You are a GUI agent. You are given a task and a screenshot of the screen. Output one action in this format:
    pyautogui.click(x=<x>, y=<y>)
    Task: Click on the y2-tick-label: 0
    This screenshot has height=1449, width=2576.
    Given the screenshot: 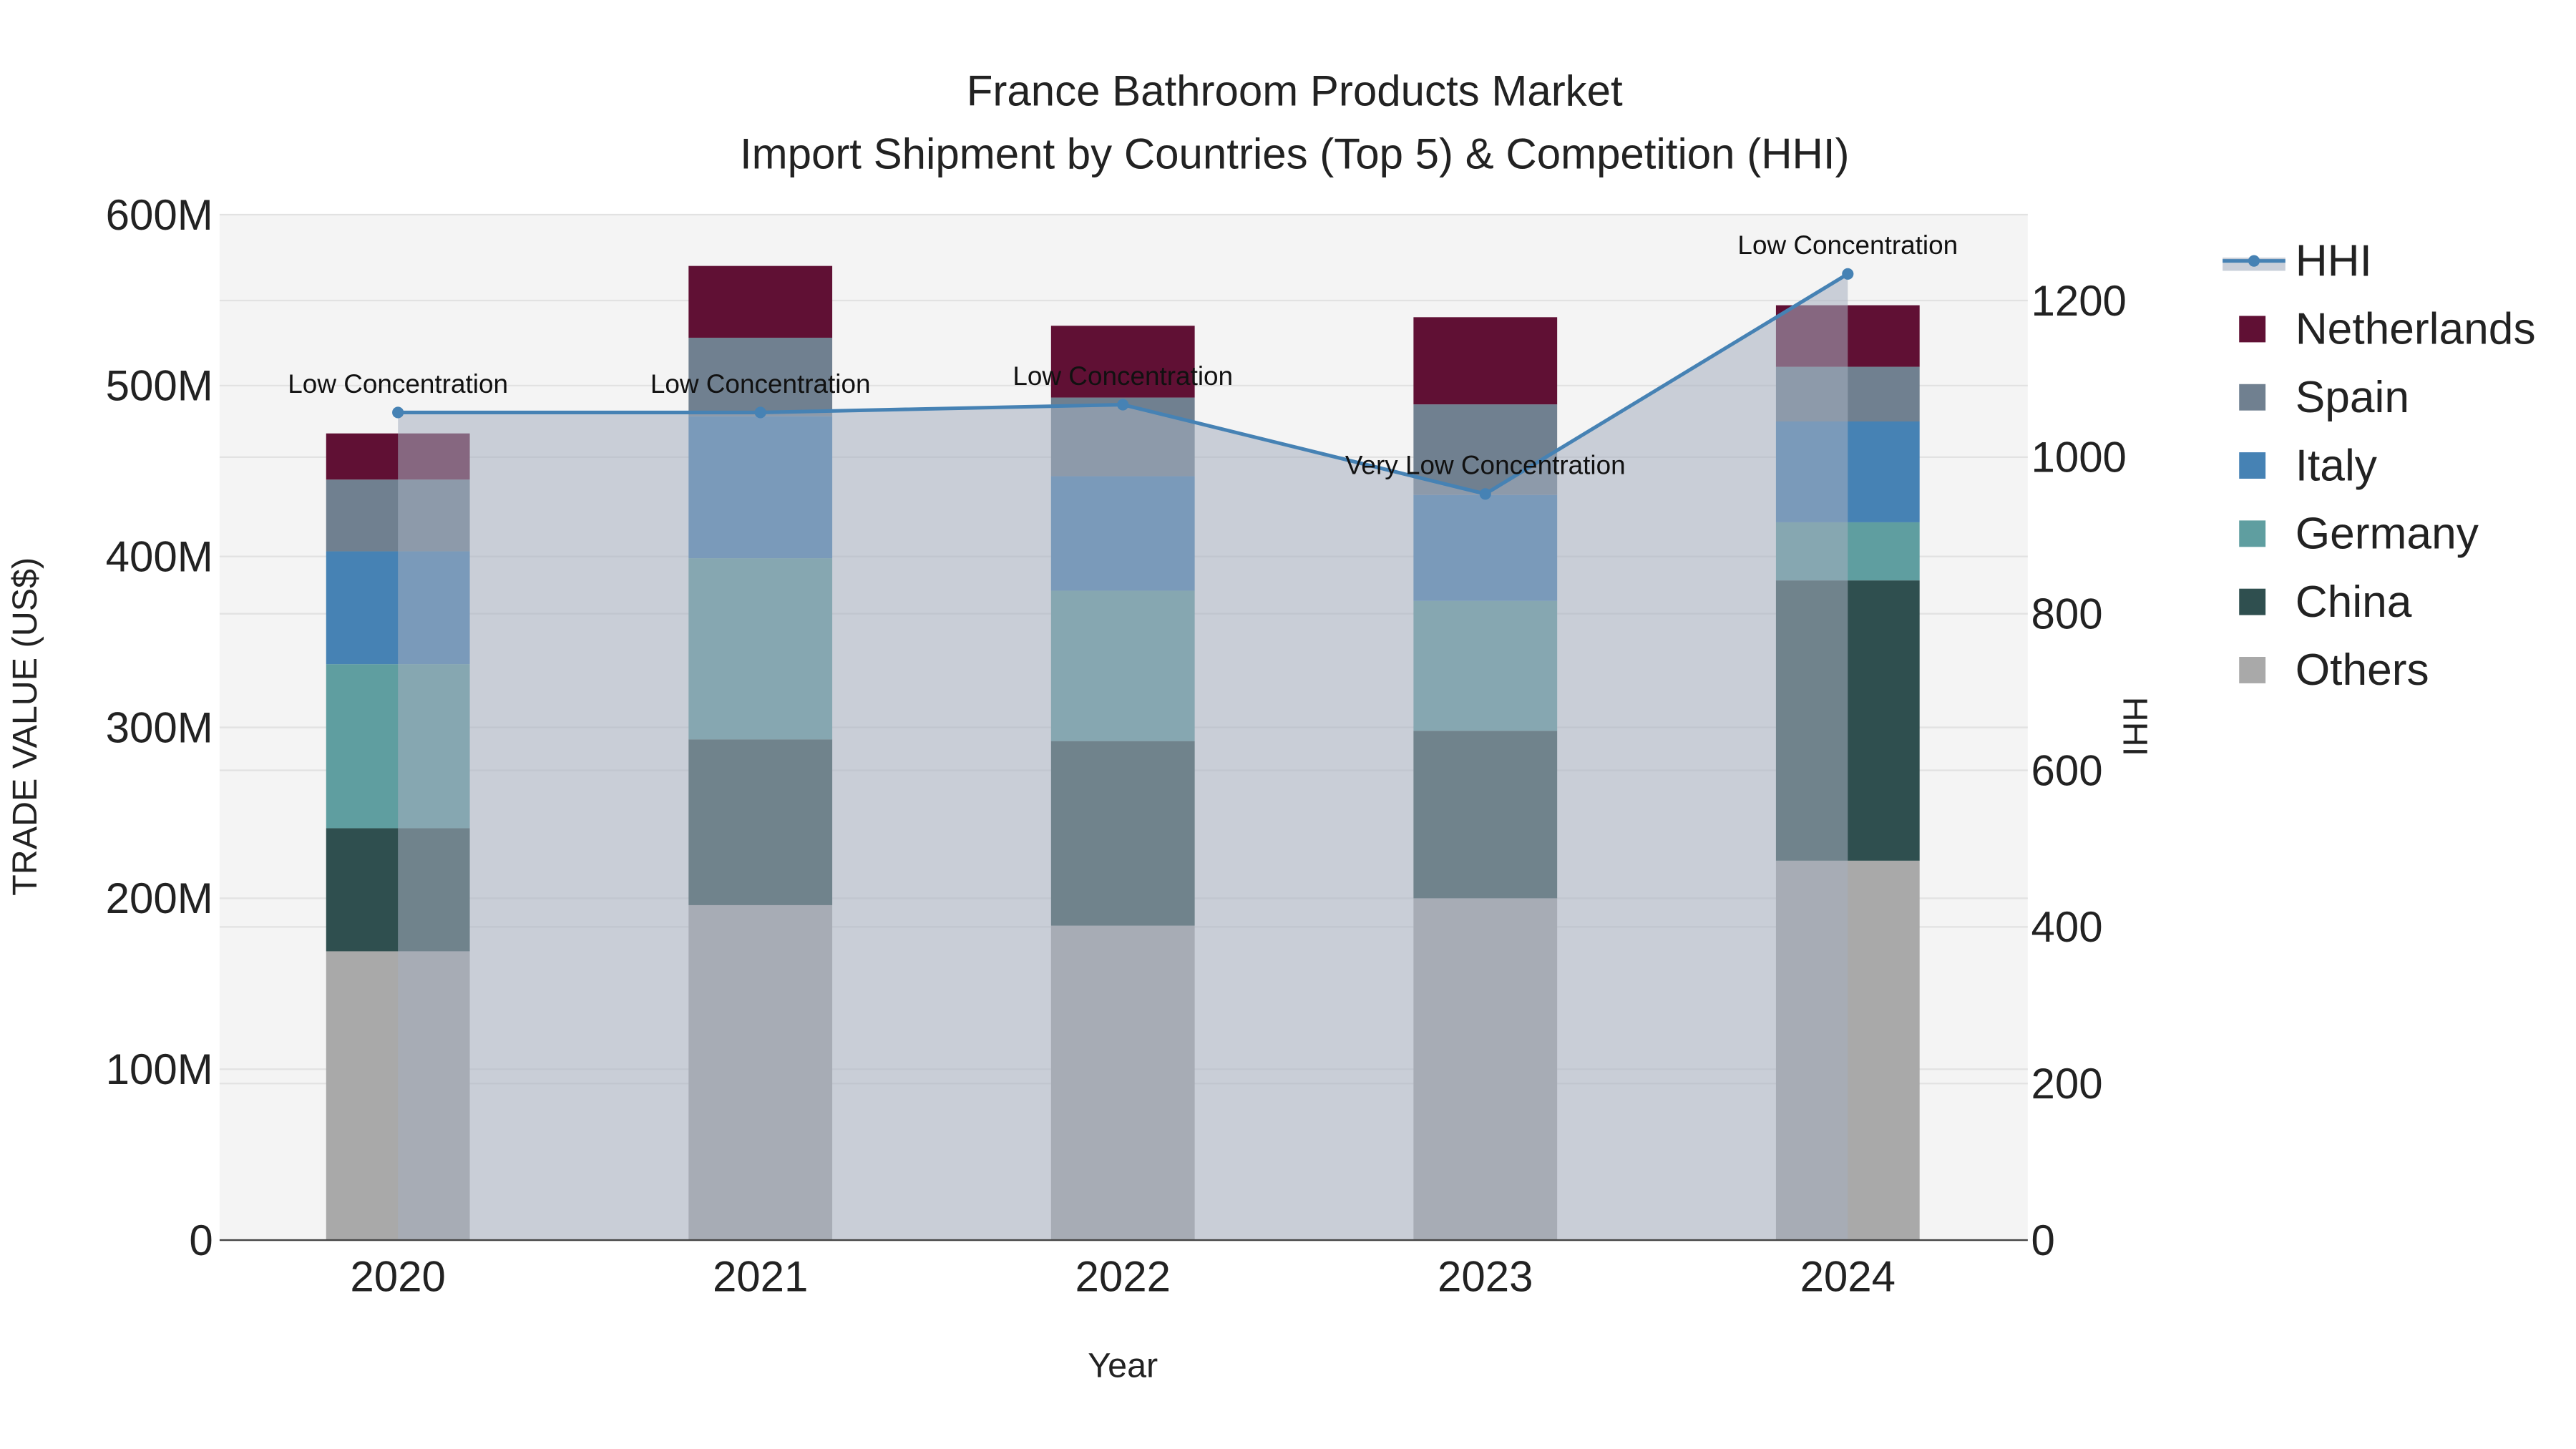 What is the action you would take?
    pyautogui.click(x=2042, y=1240)
    